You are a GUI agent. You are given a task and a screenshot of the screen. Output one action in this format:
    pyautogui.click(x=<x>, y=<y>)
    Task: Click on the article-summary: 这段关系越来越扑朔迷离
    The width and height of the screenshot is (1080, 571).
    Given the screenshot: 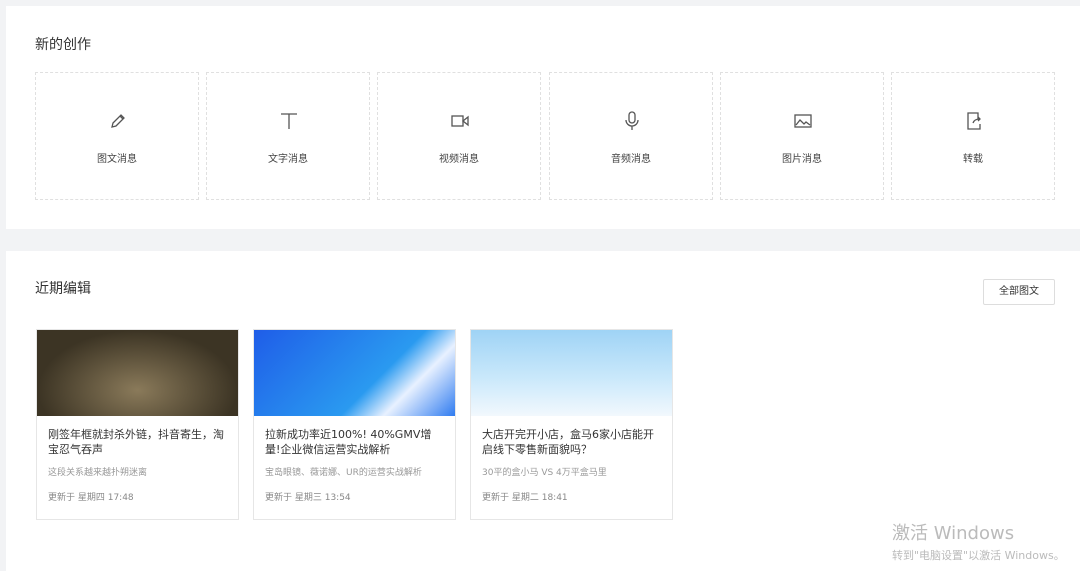 What is the action you would take?
    pyautogui.click(x=98, y=473)
    